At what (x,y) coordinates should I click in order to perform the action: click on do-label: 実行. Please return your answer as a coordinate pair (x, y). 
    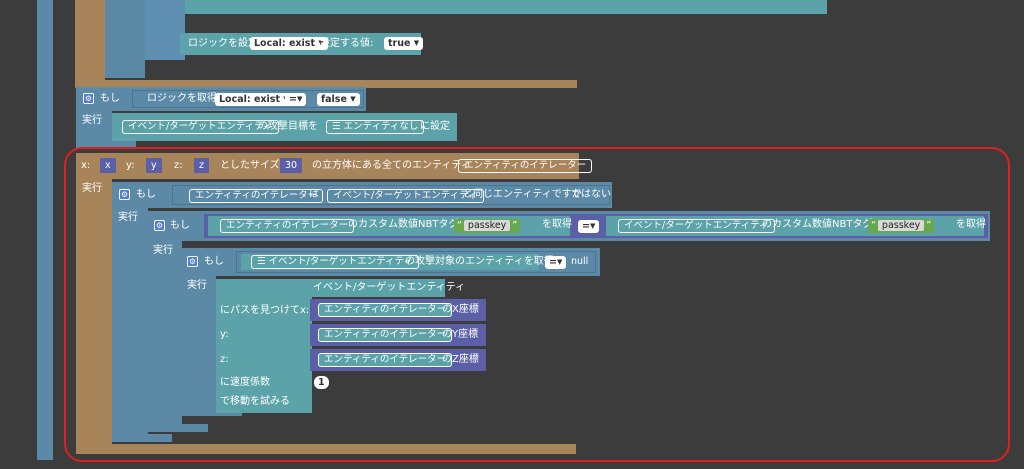
    Looking at the image, I should click on (92, 120).